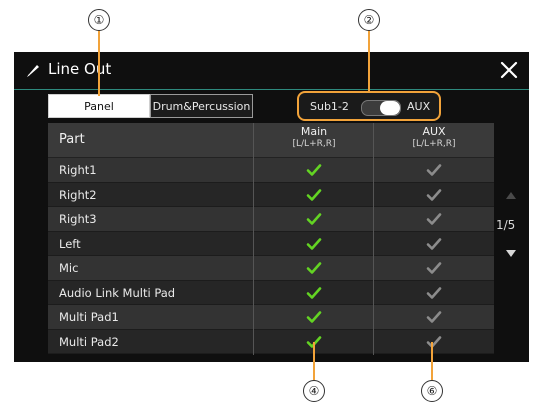  What do you see at coordinates (271, 341) in the screenshot?
I see `table-row: Multi Pad2` at bounding box center [271, 341].